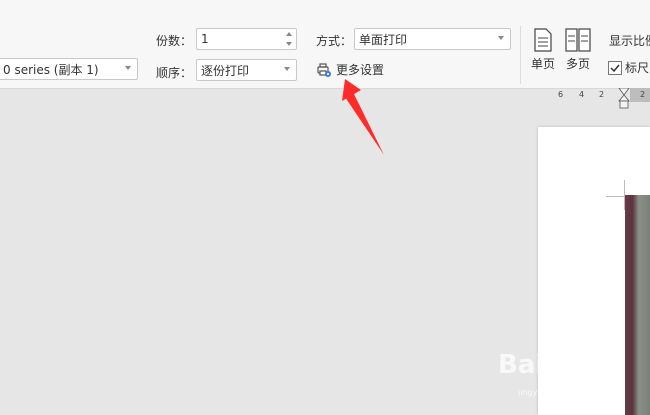 The width and height of the screenshot is (650, 415). Describe the element at coordinates (542, 64) in the screenshot. I see `single-page-label: 单页` at that location.